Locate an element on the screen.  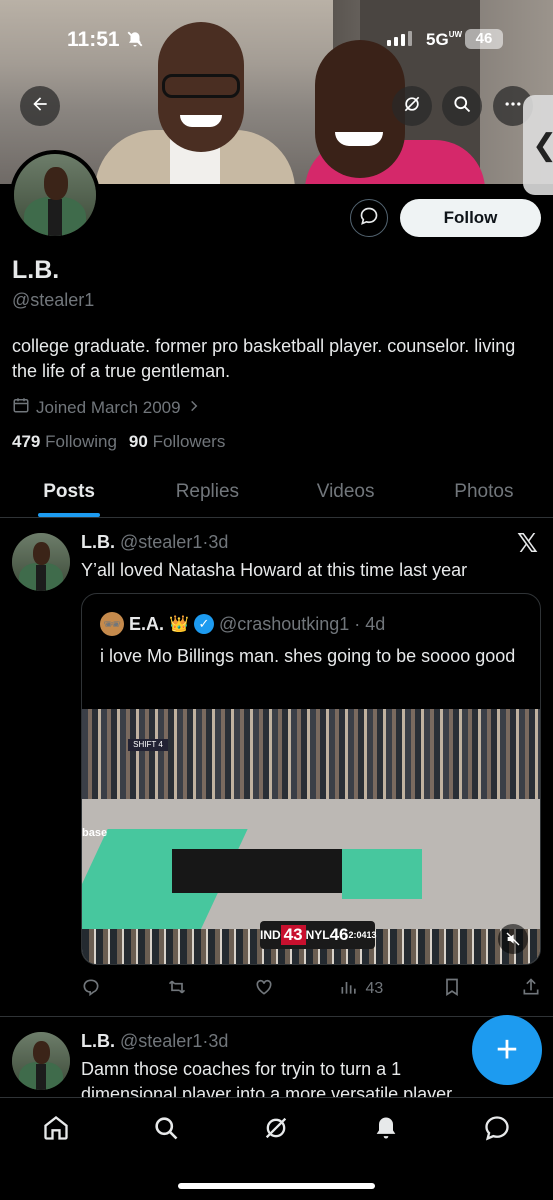
profile-tabs: Posts Replies Videos Photos is located at coordinates (276, 492).